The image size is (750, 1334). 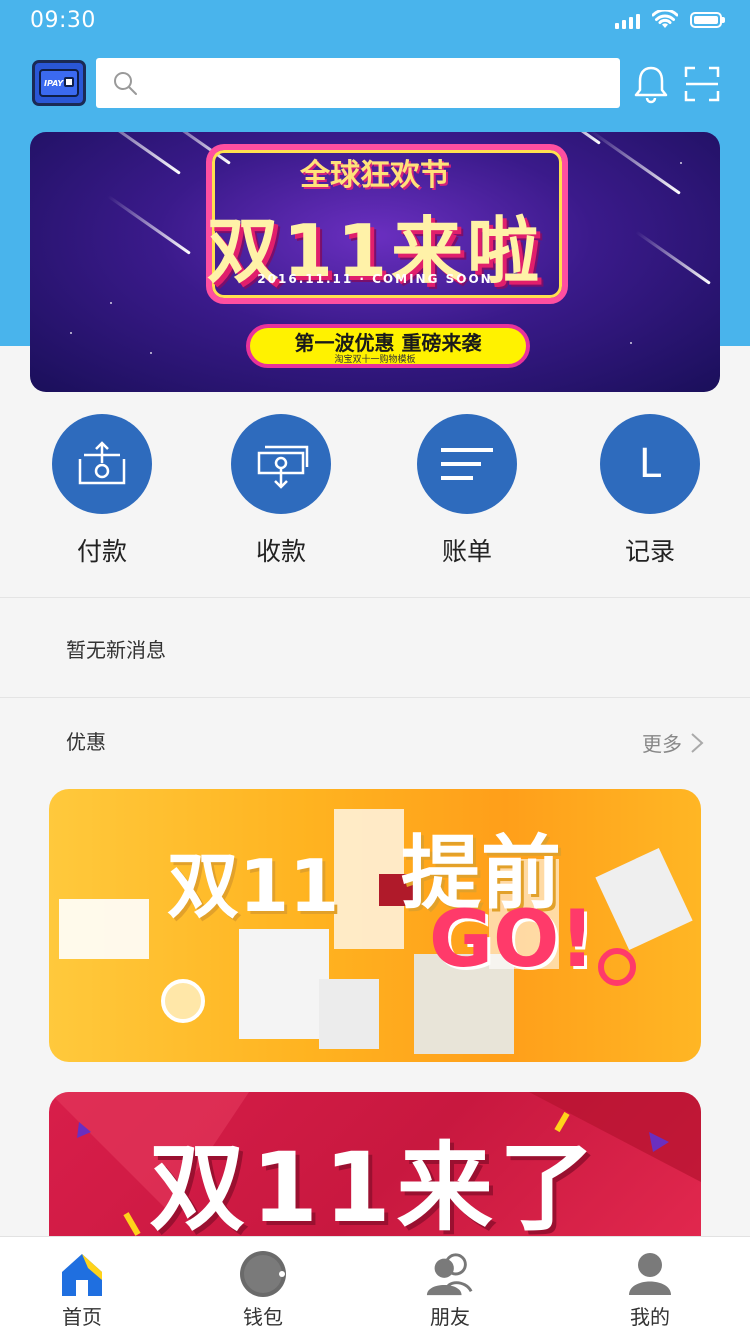 What do you see at coordinates (375, 494) in the screenshot?
I see `quick-actions: 付款 收款 账单 L 记录` at bounding box center [375, 494].